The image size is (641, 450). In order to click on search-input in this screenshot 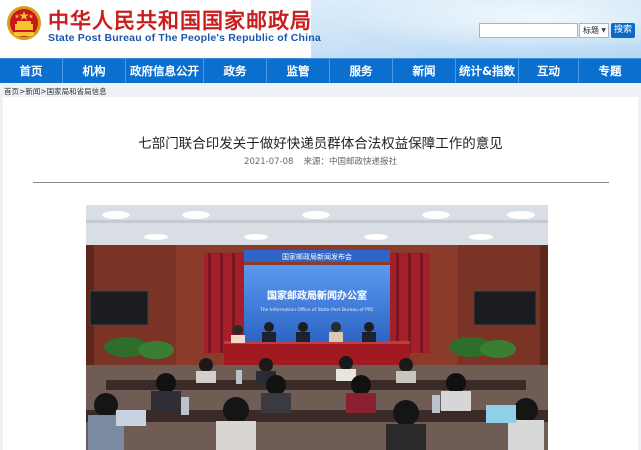, I will do `click(528, 30)`.